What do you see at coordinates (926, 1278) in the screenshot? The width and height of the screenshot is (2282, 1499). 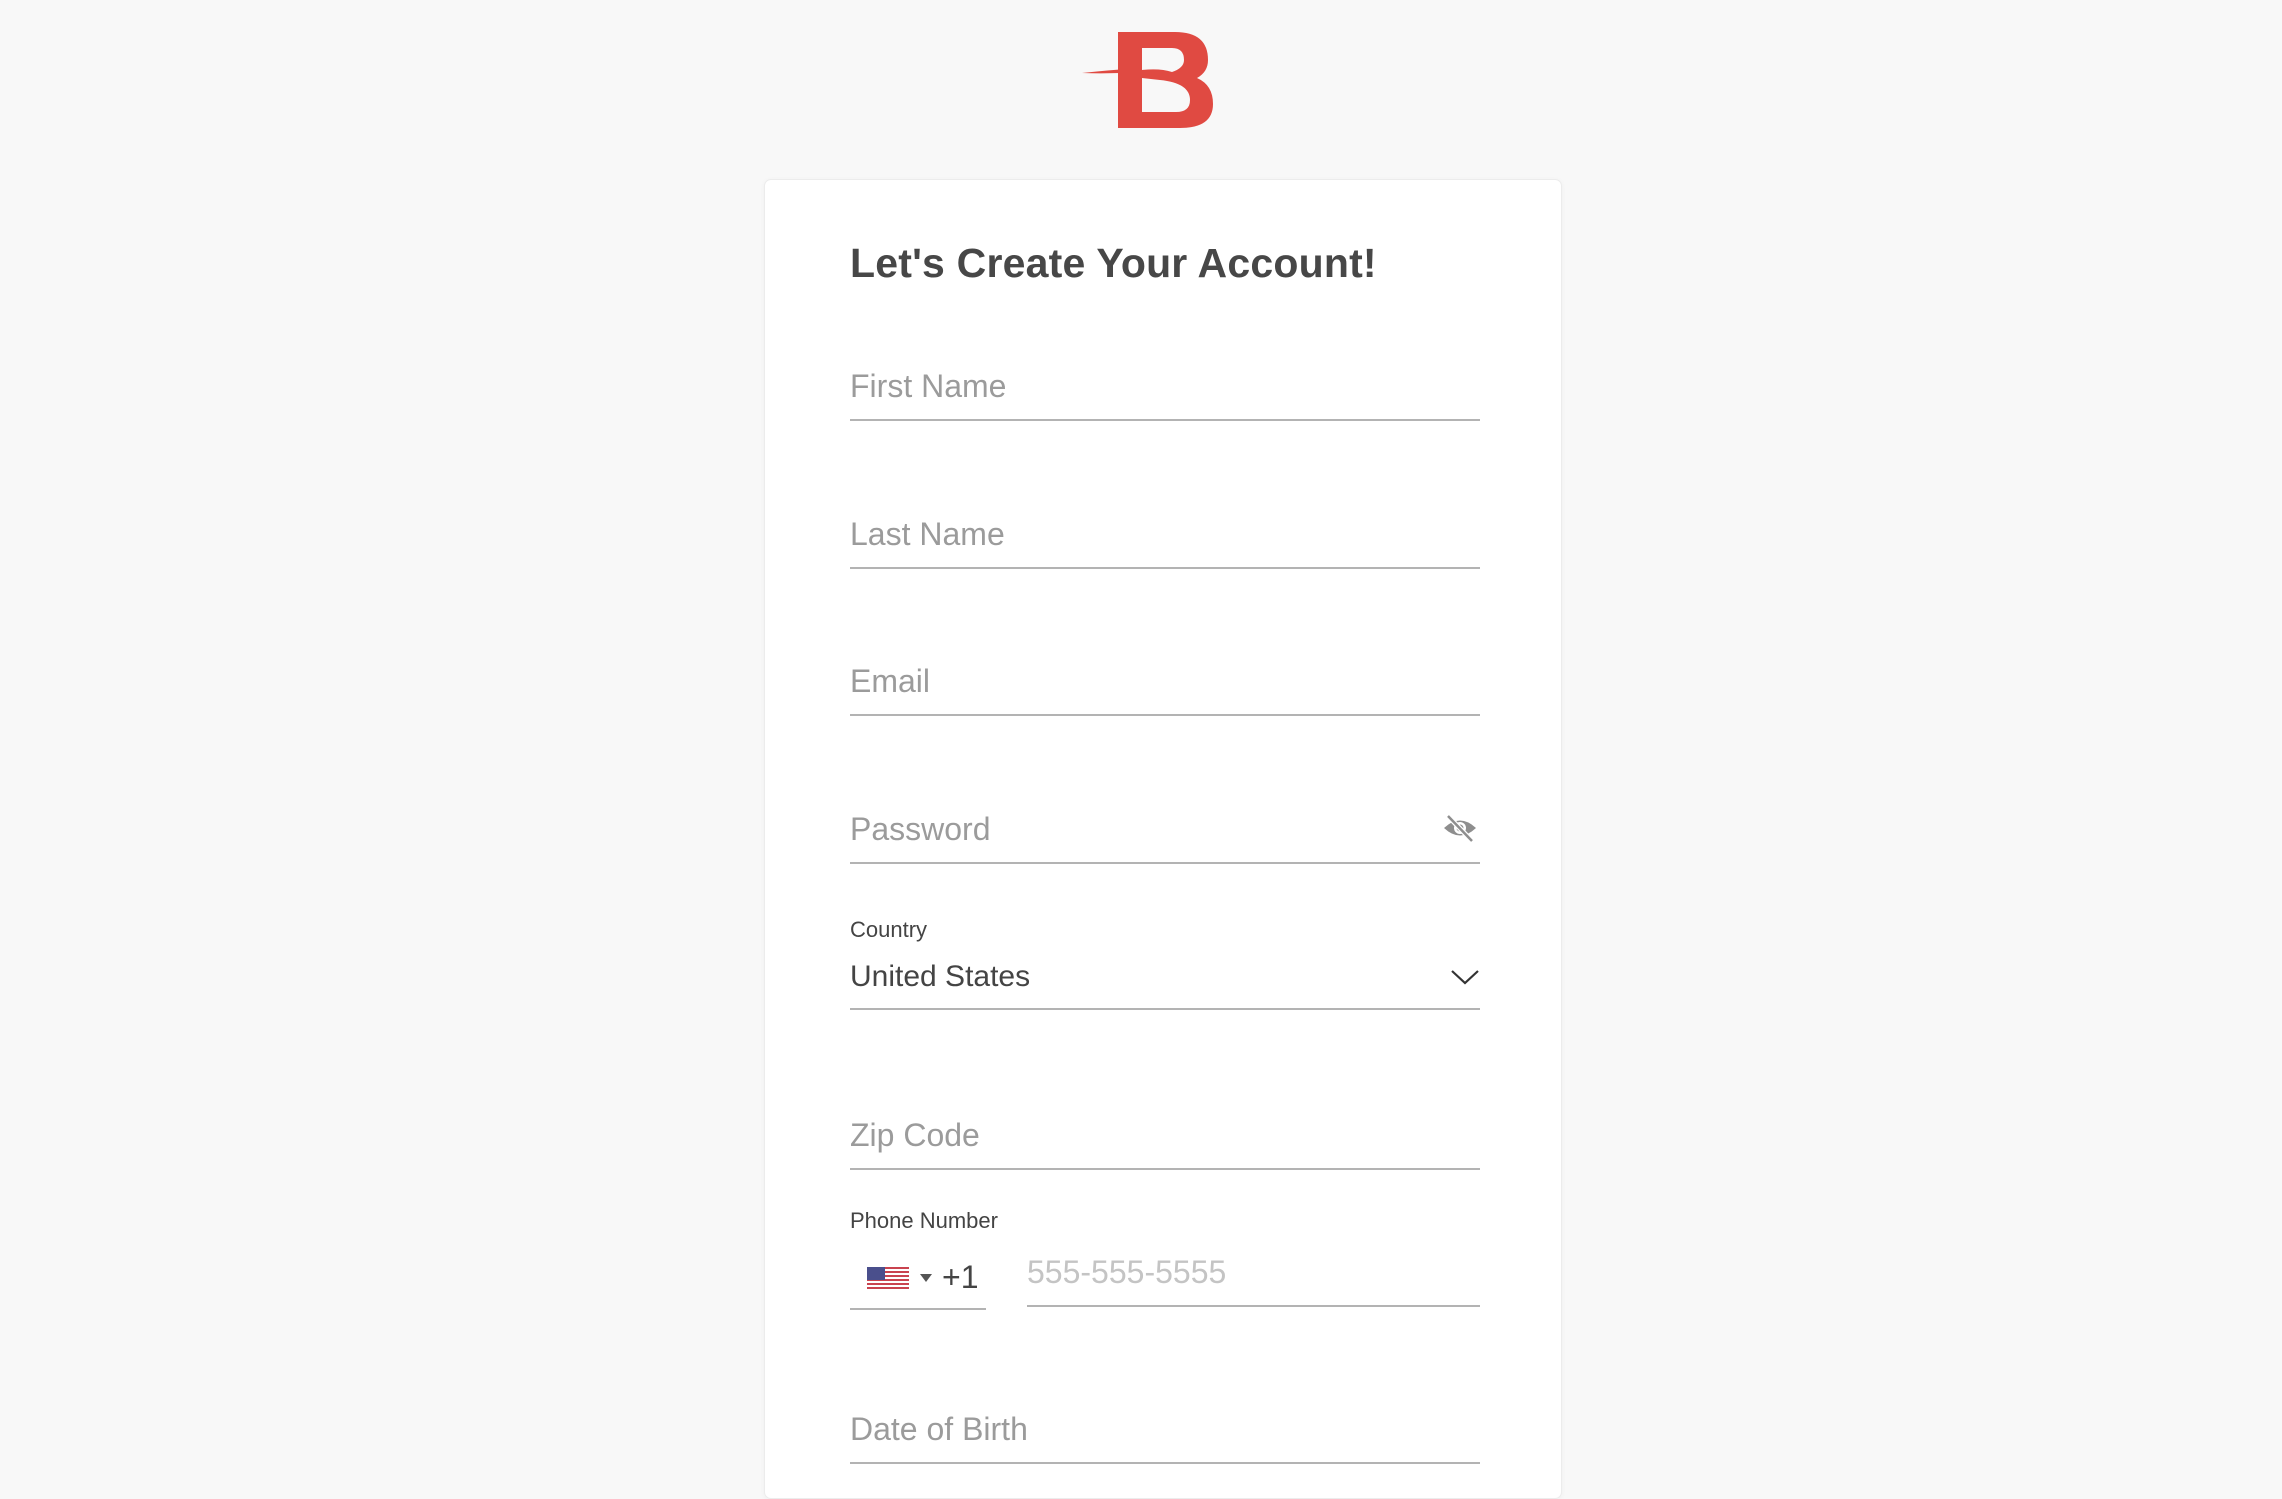 I see `caret-down-icon` at bounding box center [926, 1278].